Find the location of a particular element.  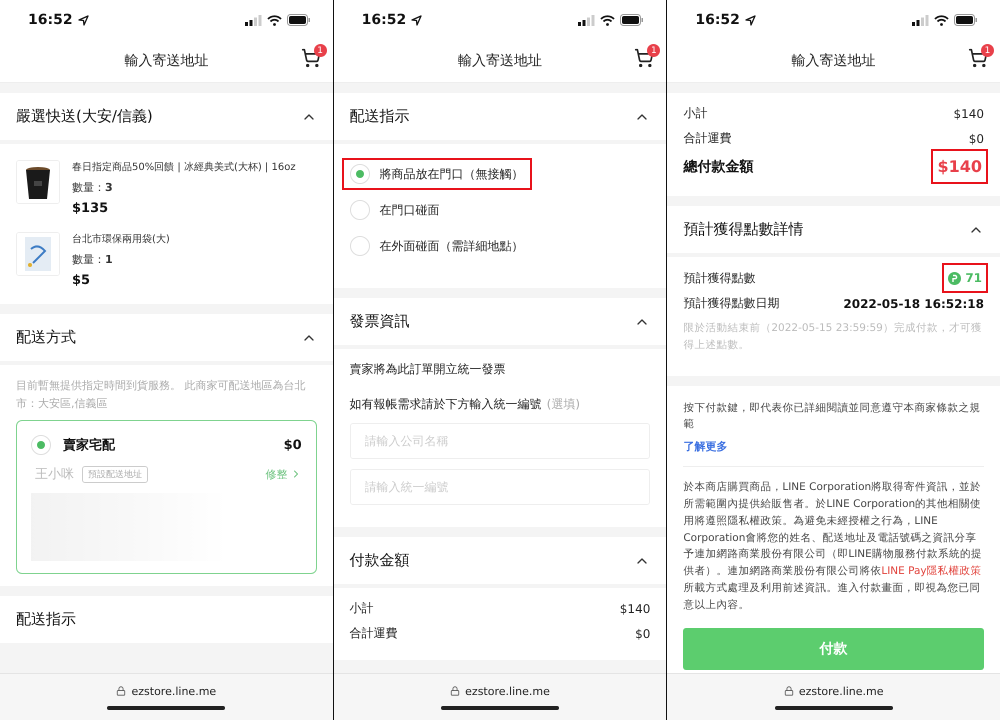

points-date-label: 預計獲得點數日期 is located at coordinates (731, 303).